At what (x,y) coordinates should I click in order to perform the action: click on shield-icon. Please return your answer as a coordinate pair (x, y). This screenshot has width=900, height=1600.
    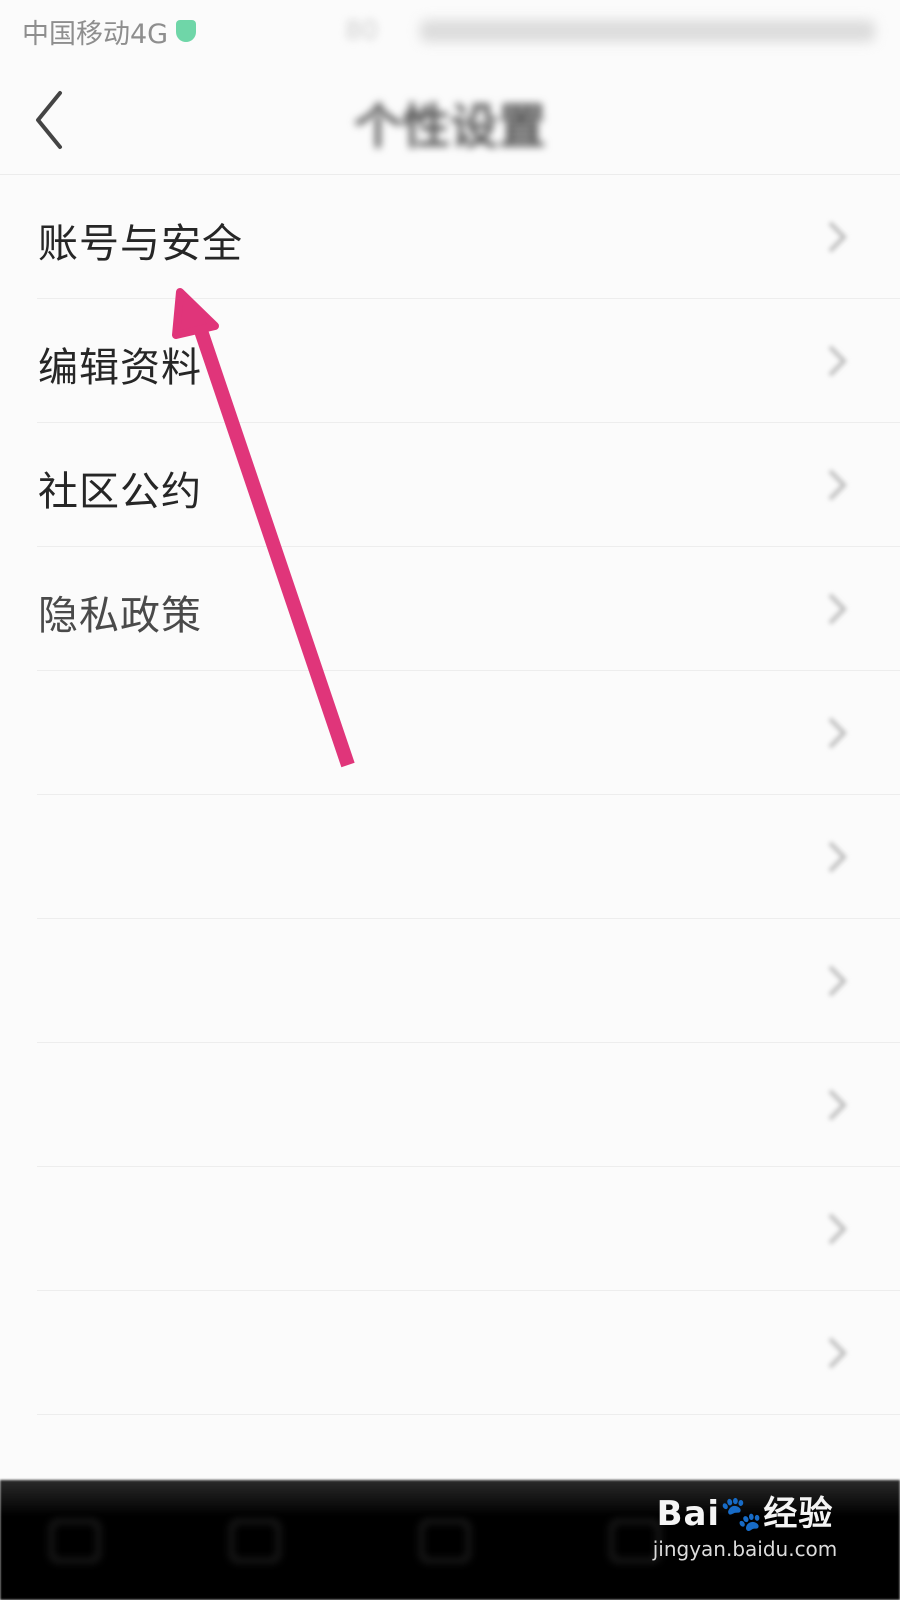
    Looking at the image, I should click on (186, 31).